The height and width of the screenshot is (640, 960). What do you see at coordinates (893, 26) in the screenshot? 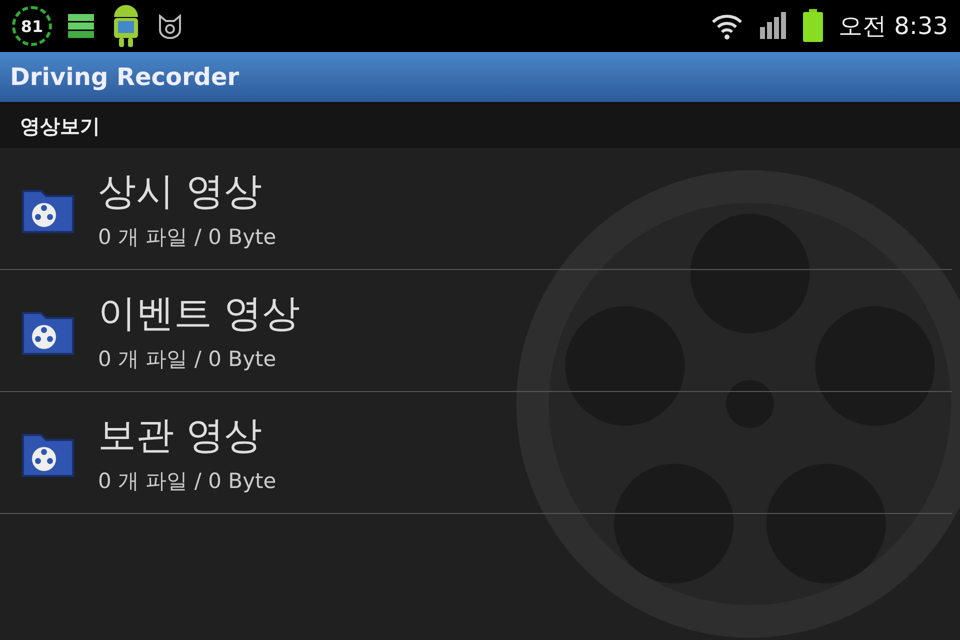
I see `clock-time: 오전 8:33` at bounding box center [893, 26].